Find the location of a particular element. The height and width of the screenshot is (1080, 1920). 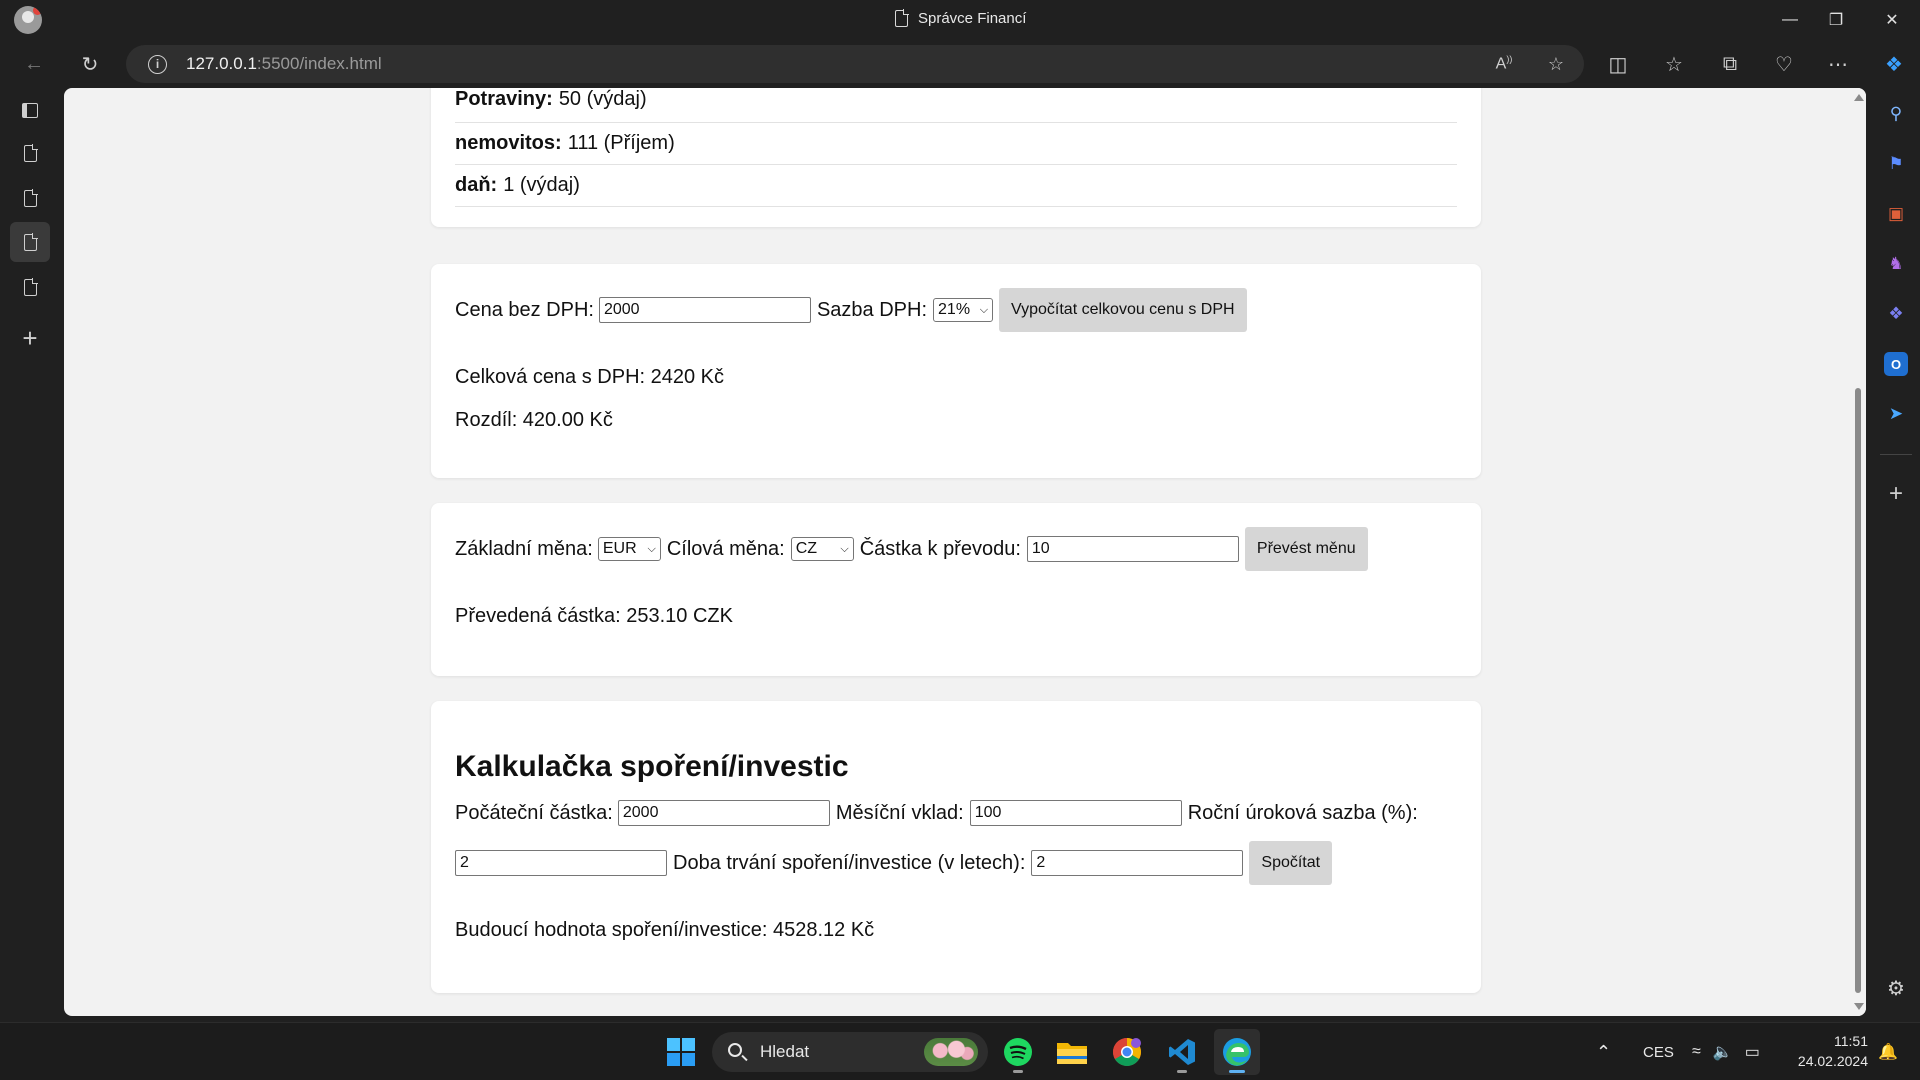

window-title: Správce Financí is located at coordinates (961, 18).